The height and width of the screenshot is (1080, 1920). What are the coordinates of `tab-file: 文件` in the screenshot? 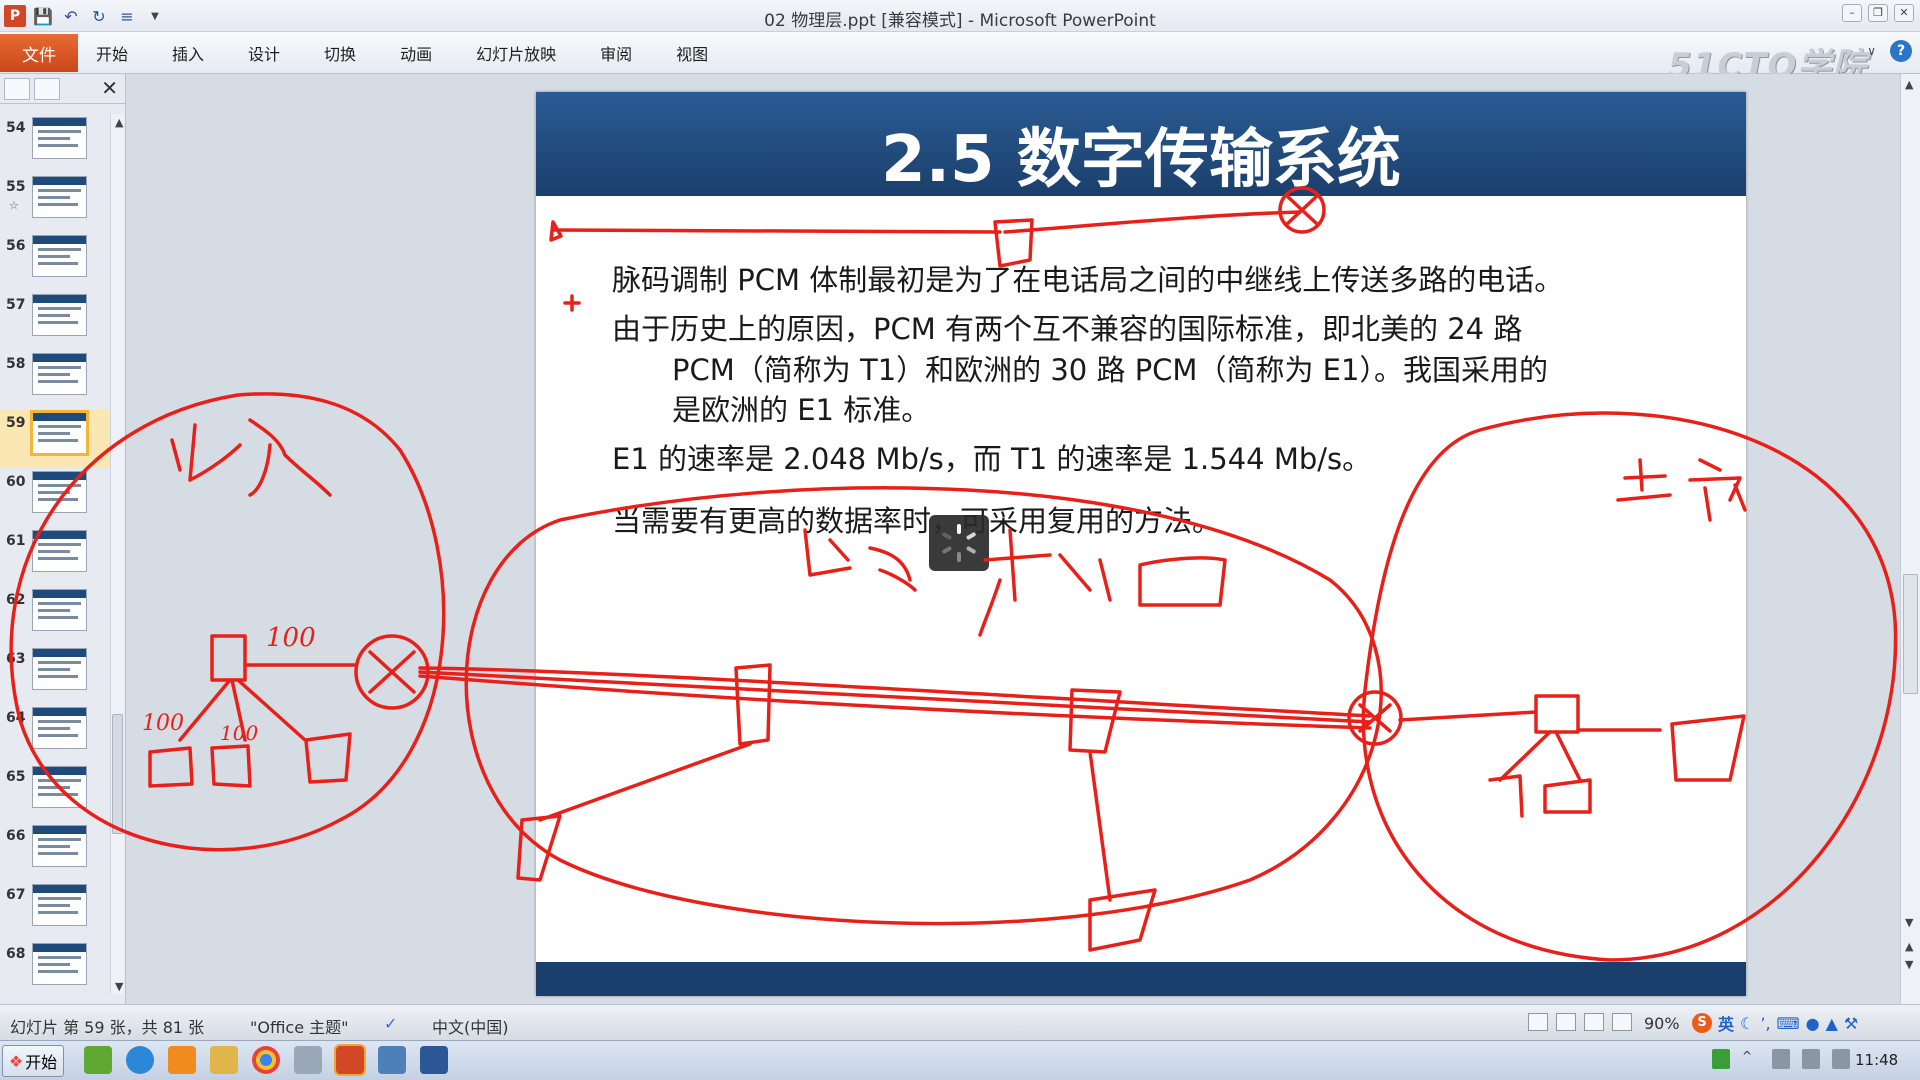 It's located at (39, 53).